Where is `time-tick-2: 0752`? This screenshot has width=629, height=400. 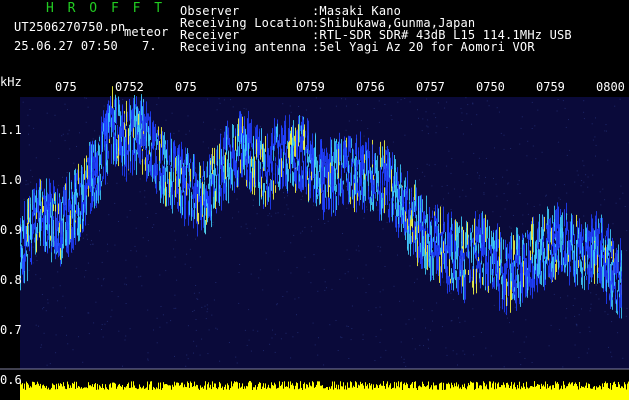 time-tick-2: 0752 is located at coordinates (129, 87).